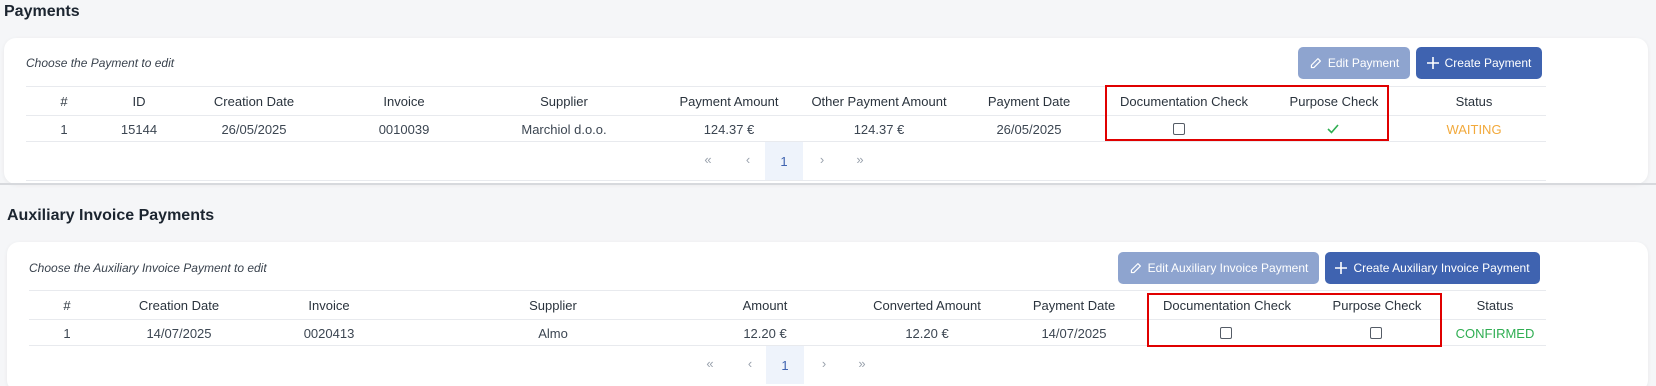  What do you see at coordinates (64, 129) in the screenshot?
I see `payment-row-number: 1` at bounding box center [64, 129].